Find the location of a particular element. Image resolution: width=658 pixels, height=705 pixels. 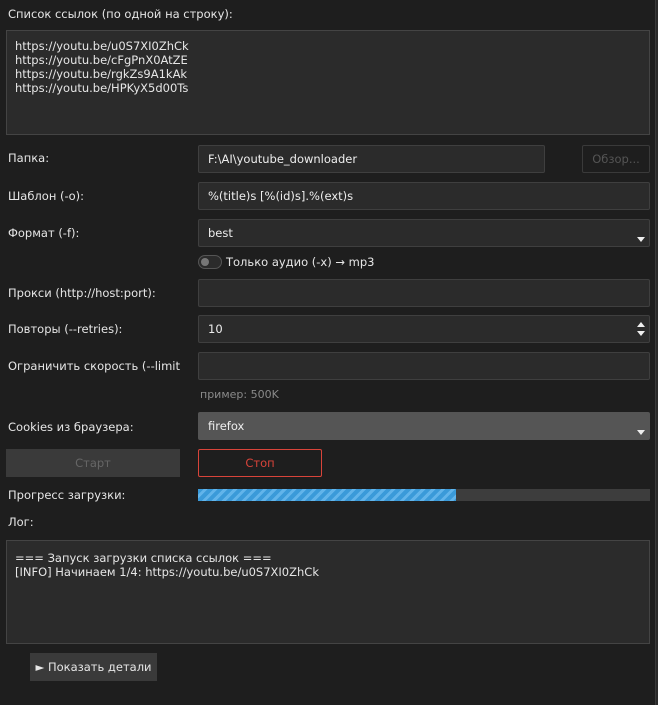

cookies-select: firefox is located at coordinates (424, 426).